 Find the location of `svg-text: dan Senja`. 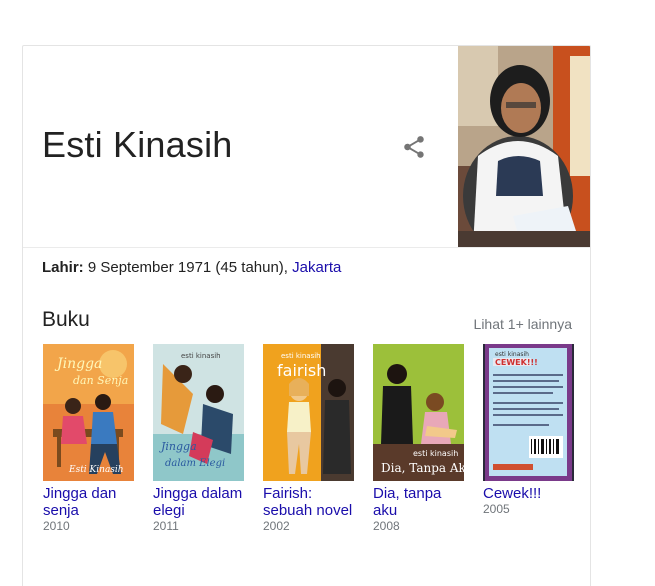

svg-text: dan Senja is located at coordinates (100, 380).